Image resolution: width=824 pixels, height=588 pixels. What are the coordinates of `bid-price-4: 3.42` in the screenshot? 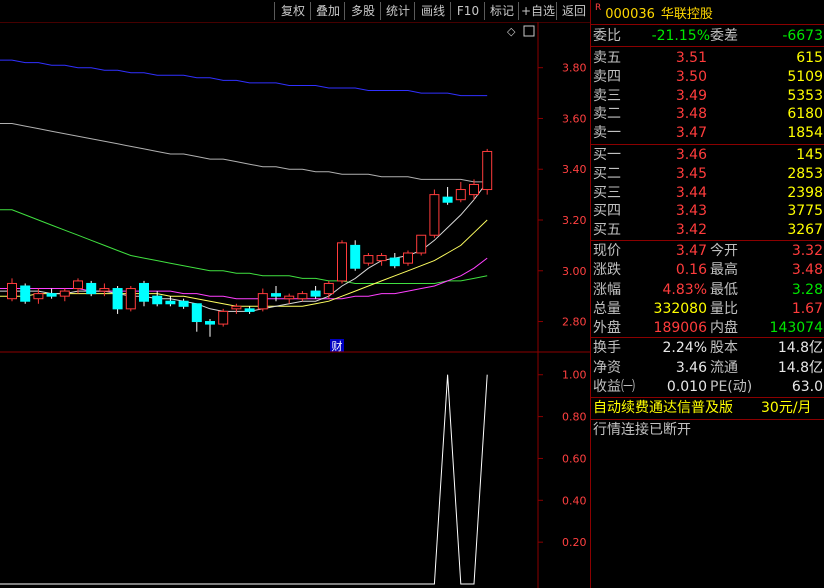 It's located at (691, 230).